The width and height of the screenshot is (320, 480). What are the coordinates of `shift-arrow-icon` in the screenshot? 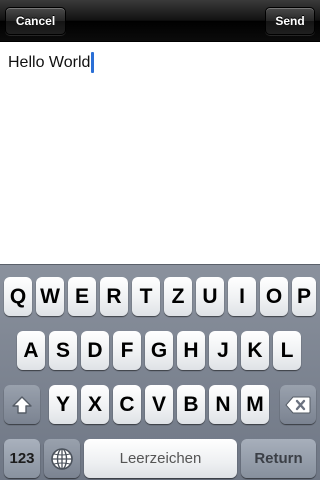 It's located at (22, 404).